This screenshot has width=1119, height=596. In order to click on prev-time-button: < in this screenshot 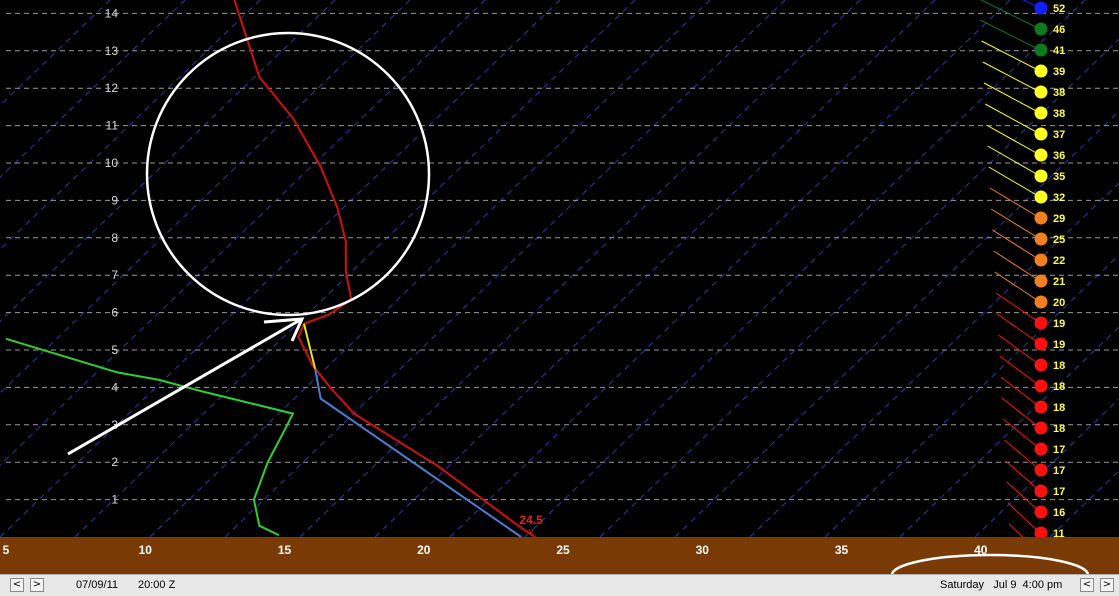, I will do `click(17, 585)`.